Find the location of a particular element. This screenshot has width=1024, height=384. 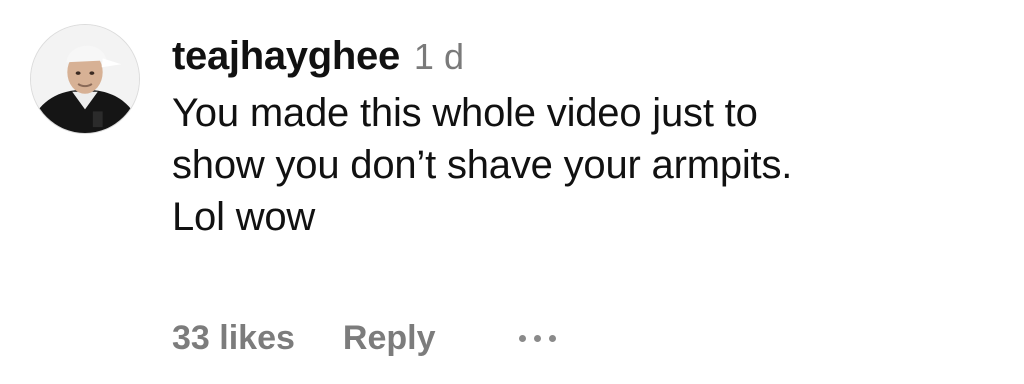

comment-header: teajhayghee 1 d is located at coordinates (582, 56).